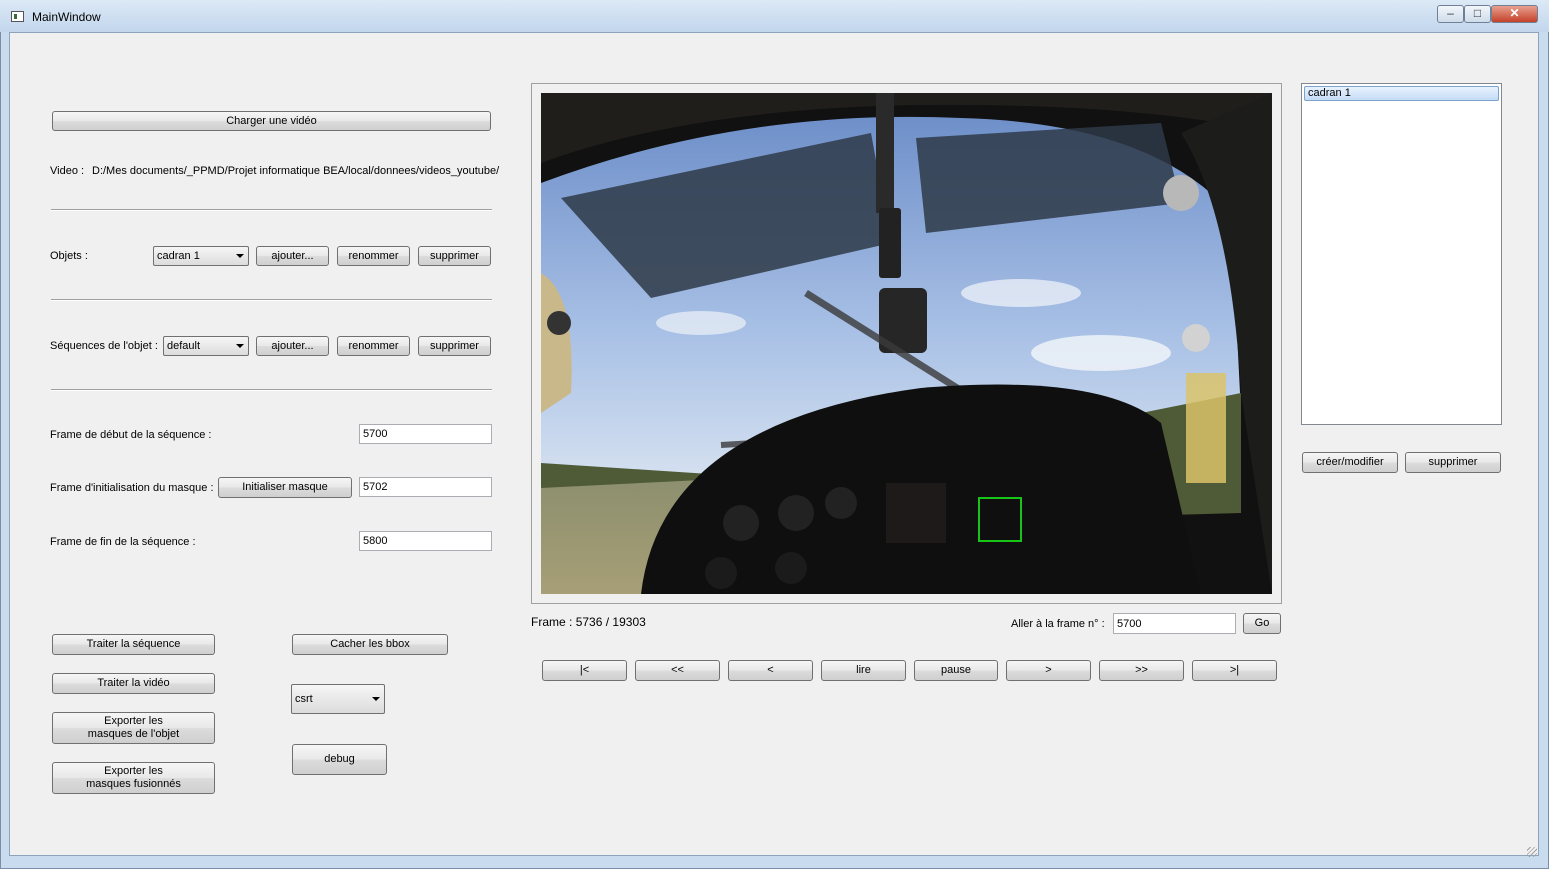  What do you see at coordinates (285, 487) in the screenshot?
I see `init-mask-button: Initialiser masque` at bounding box center [285, 487].